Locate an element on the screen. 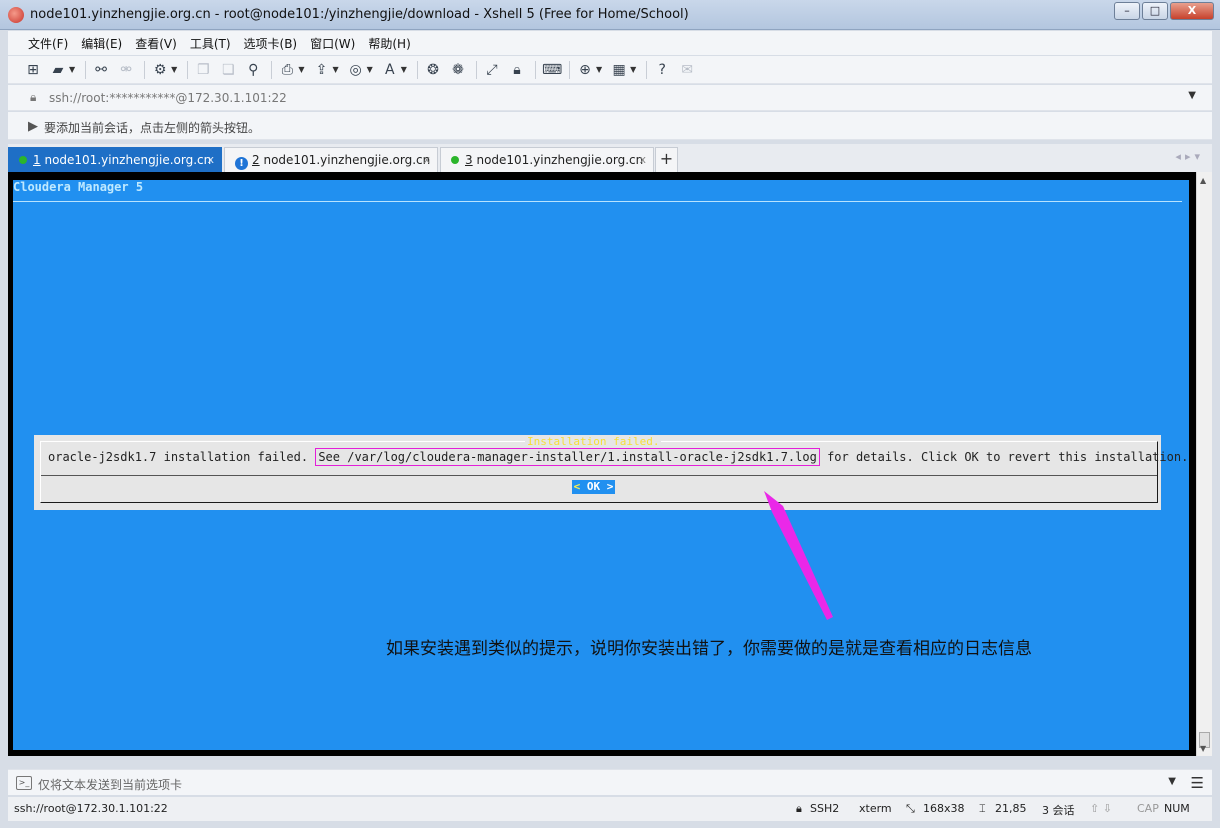  menu-file: 文件(F) is located at coordinates (48, 43).